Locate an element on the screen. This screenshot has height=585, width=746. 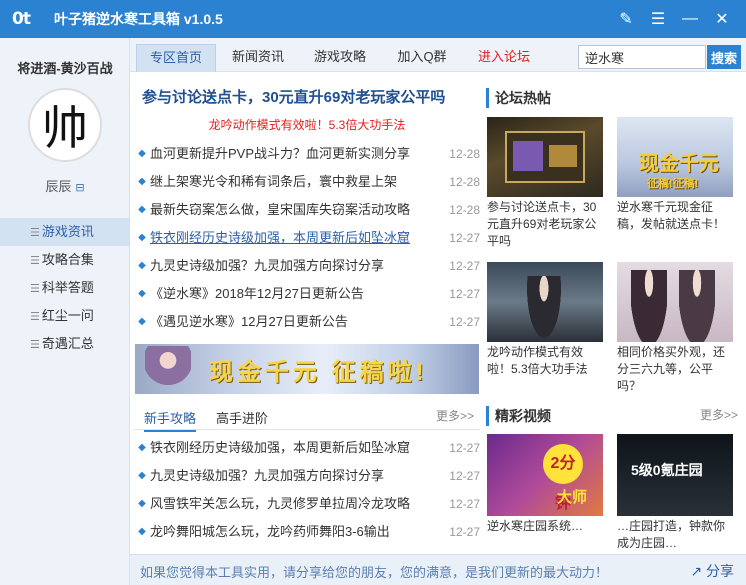
sidebar-item-exam: ☰ 科举答题 is located at coordinates (65, 288).